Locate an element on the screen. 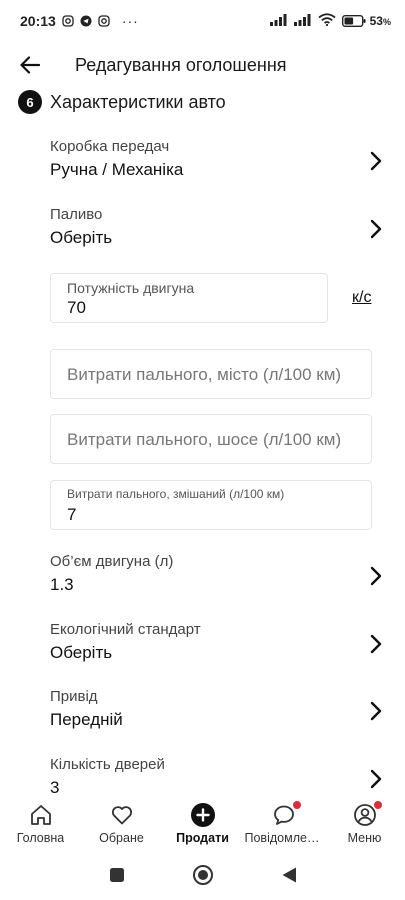  chat-bubble-icon is located at coordinates (286, 814).